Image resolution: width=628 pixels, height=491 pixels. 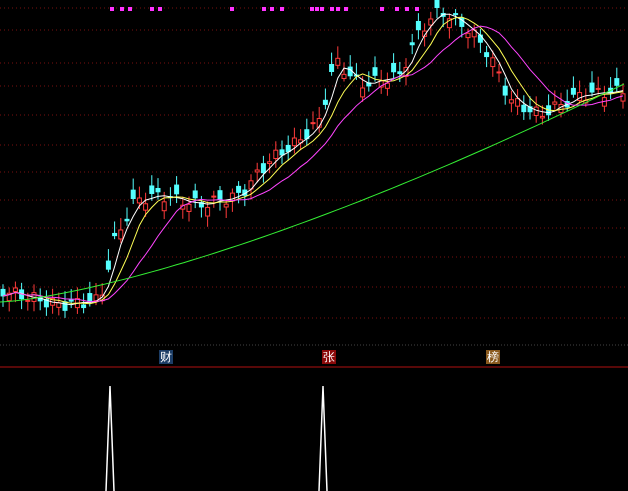 I want to click on signal-label: 财, so click(x=166, y=357).